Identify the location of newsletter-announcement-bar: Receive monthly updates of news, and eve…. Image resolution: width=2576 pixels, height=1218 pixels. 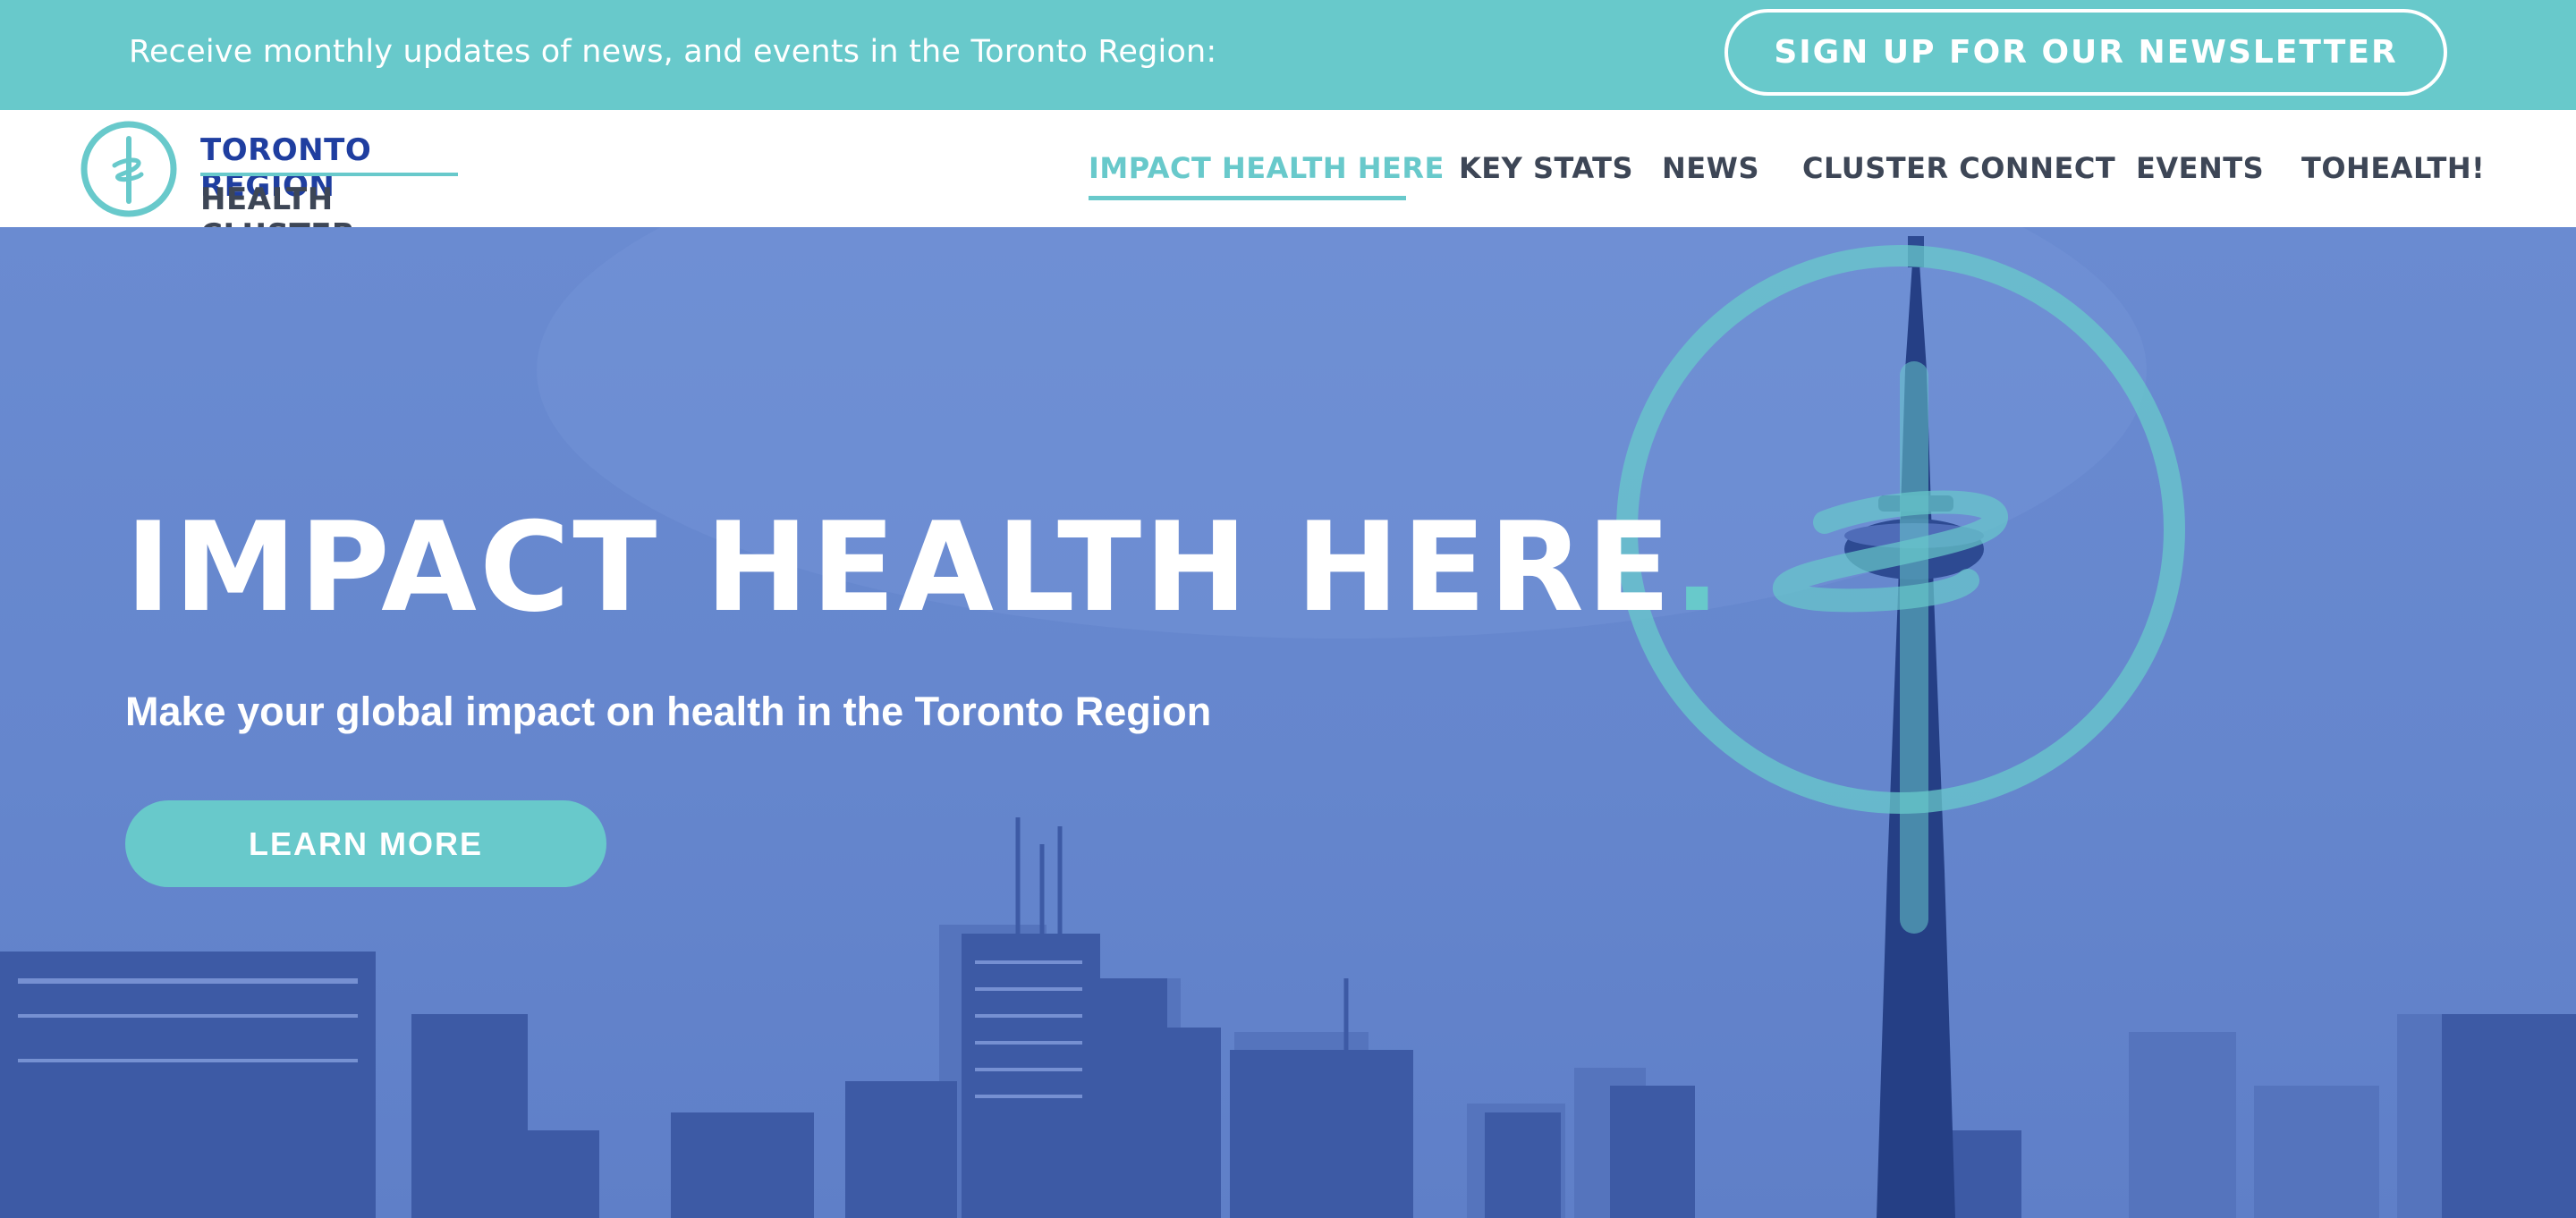
(1288, 55).